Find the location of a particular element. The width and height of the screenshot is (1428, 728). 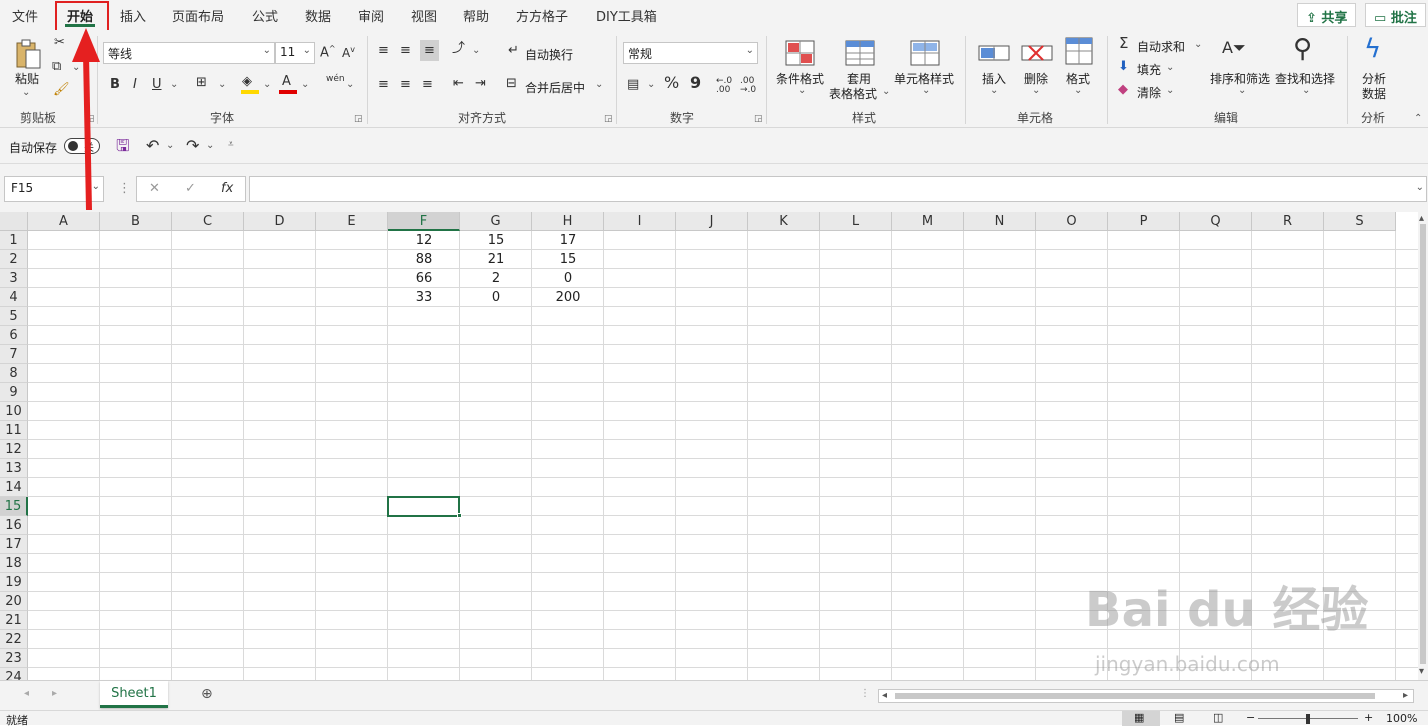

find-select-icon: ⚲ is located at coordinates (1302, 49).